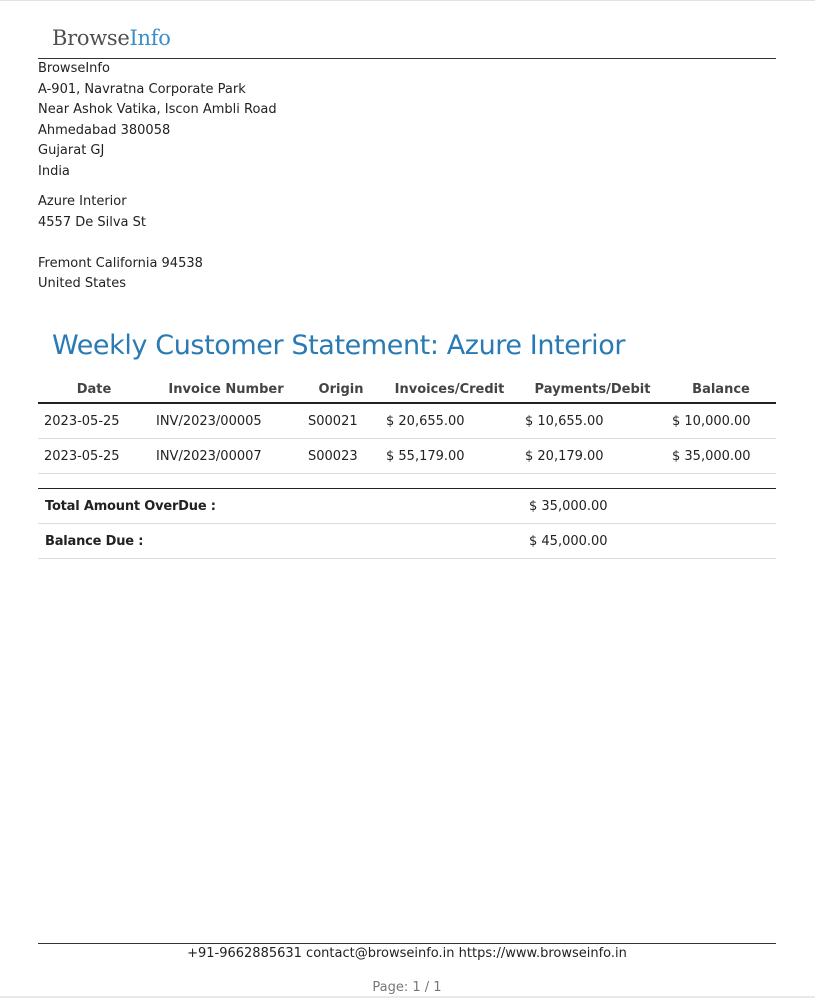  Describe the element at coordinates (341, 421) in the screenshot. I see `cell-origin: S00021` at that location.